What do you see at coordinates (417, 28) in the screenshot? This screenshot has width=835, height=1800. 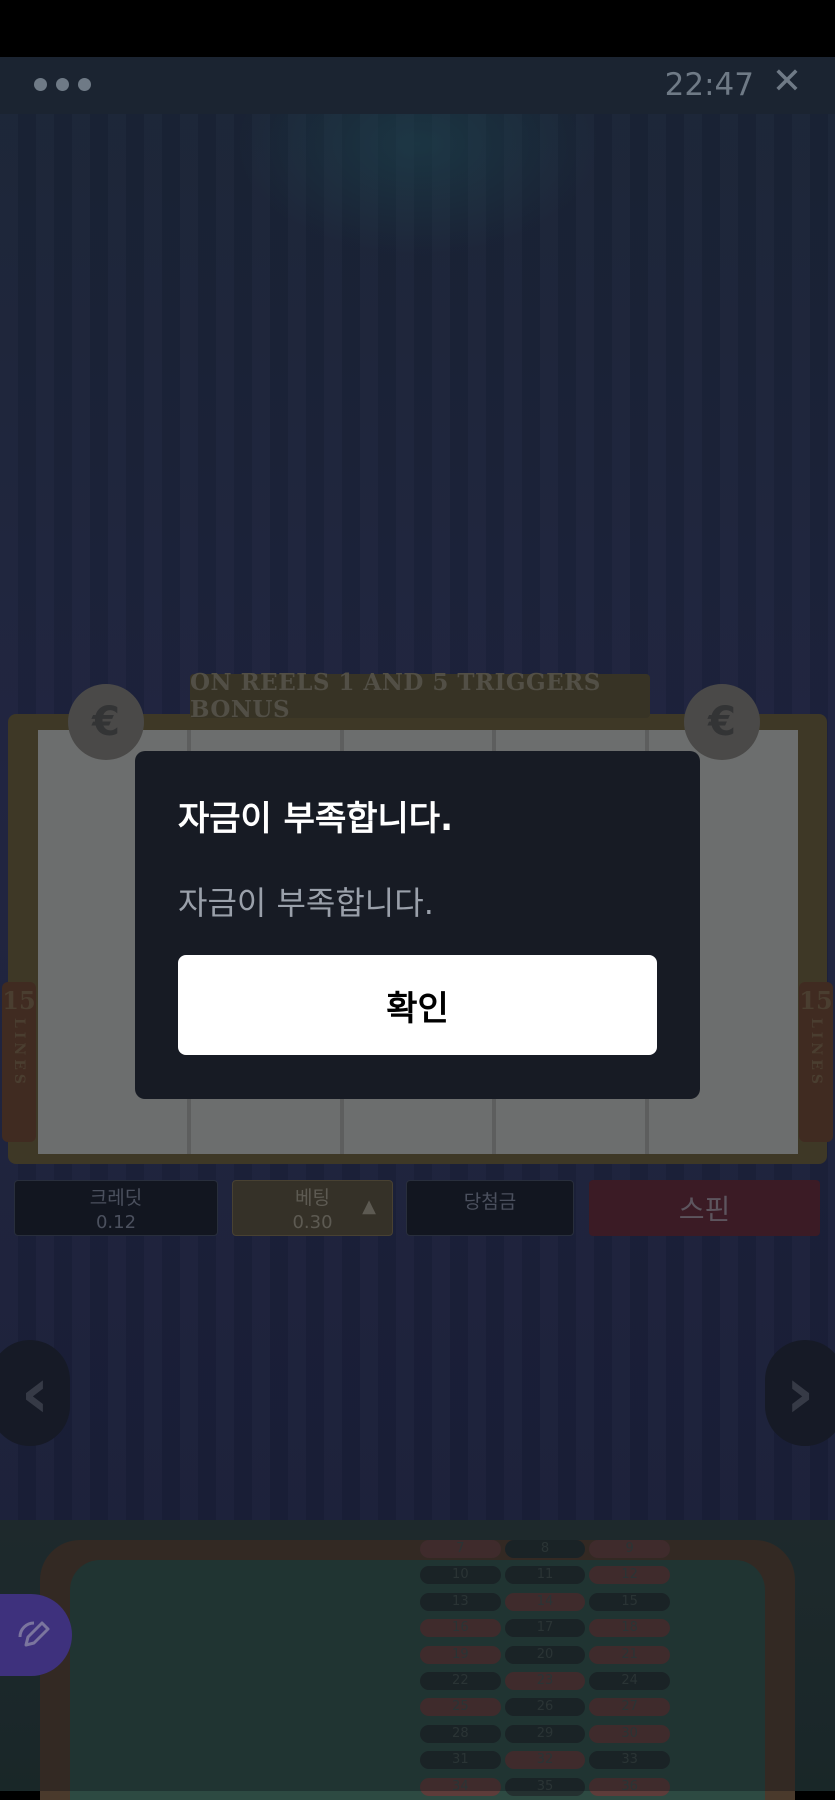 I see `status-bar` at bounding box center [417, 28].